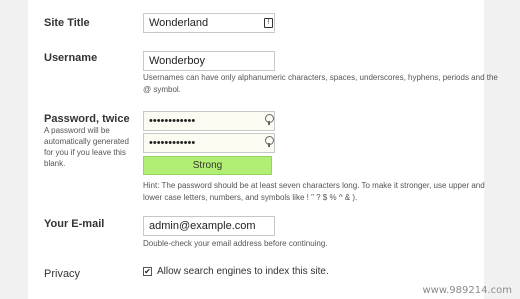  What do you see at coordinates (87, 119) in the screenshot?
I see `password-label: Password, twice` at bounding box center [87, 119].